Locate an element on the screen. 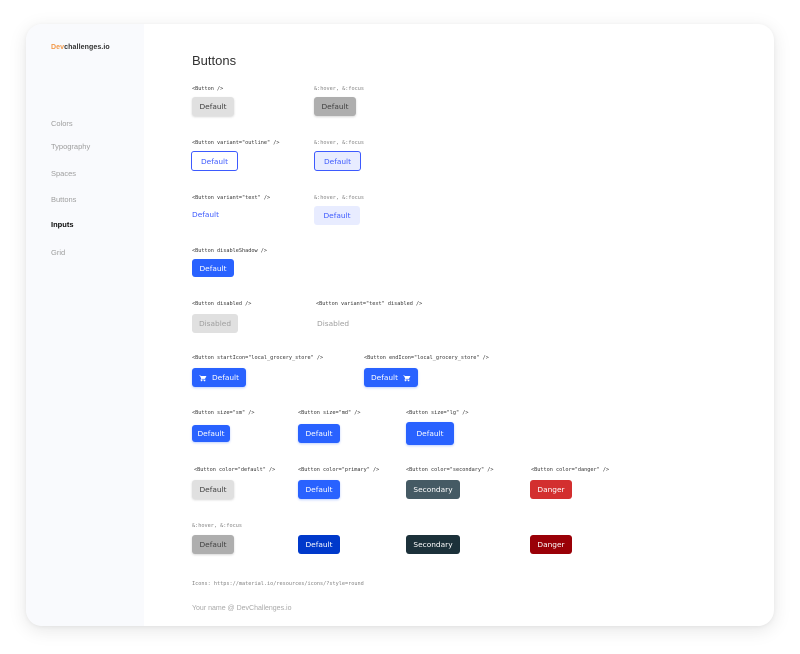  default-button: Default is located at coordinates (213, 106).